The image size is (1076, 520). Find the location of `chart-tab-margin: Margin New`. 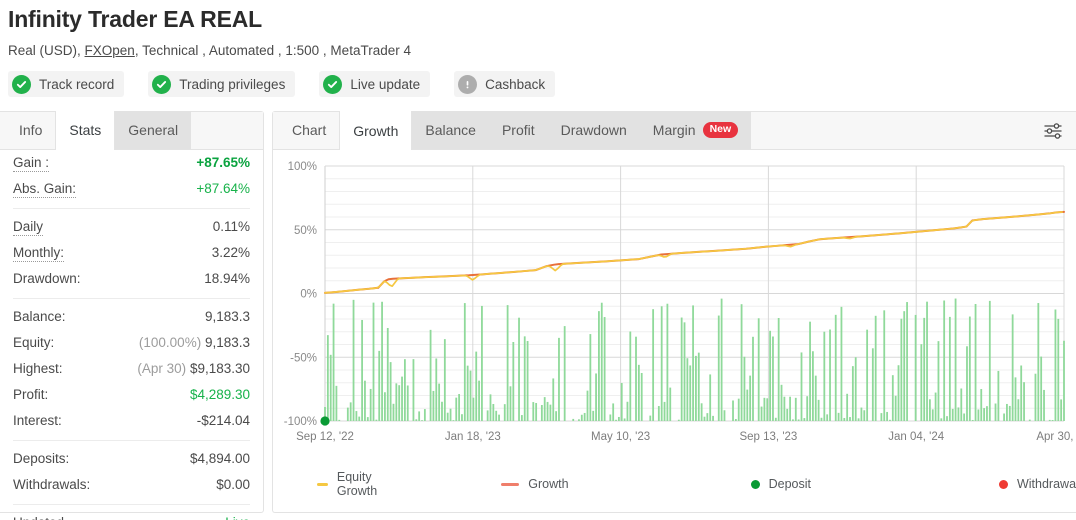

chart-tab-margin: Margin New is located at coordinates (695, 130).